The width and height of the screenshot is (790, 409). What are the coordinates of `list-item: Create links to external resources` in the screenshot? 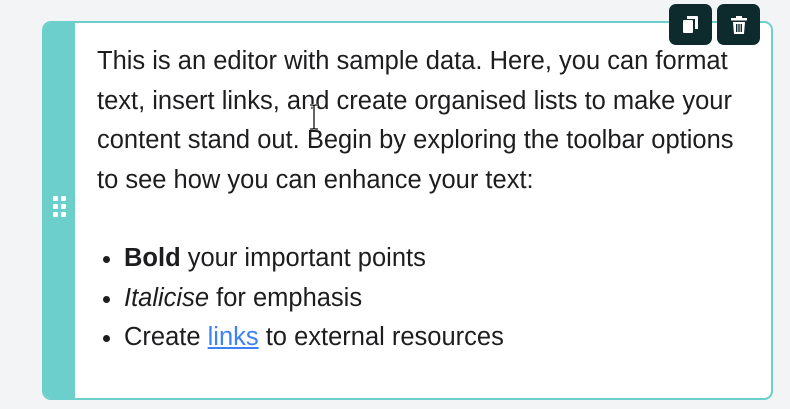 It's located at (432, 338).